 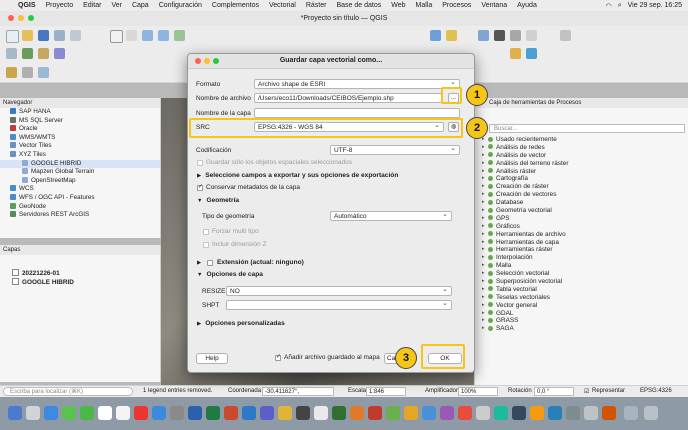 I want to click on render-checkbox: ☑, so click(x=586, y=391).